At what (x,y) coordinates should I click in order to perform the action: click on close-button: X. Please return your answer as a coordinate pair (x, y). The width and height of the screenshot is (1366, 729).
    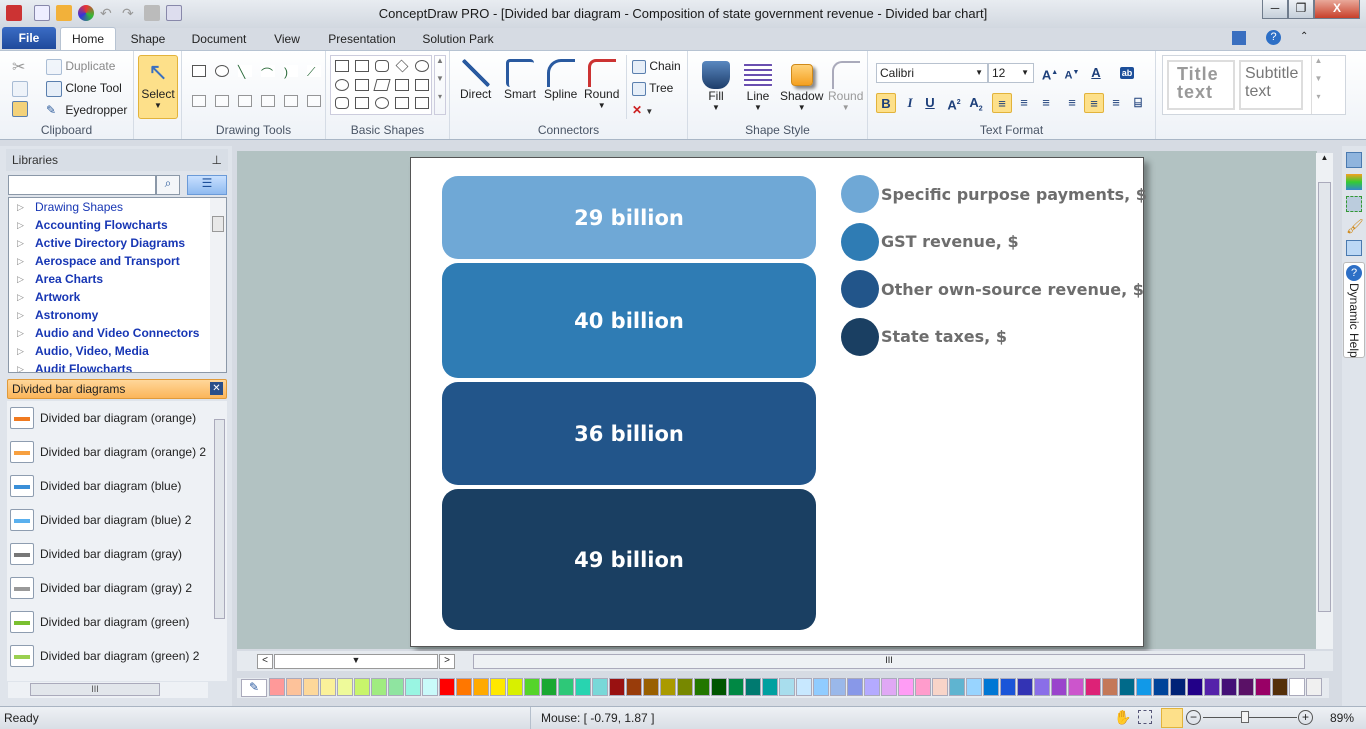
    Looking at the image, I should click on (1337, 9).